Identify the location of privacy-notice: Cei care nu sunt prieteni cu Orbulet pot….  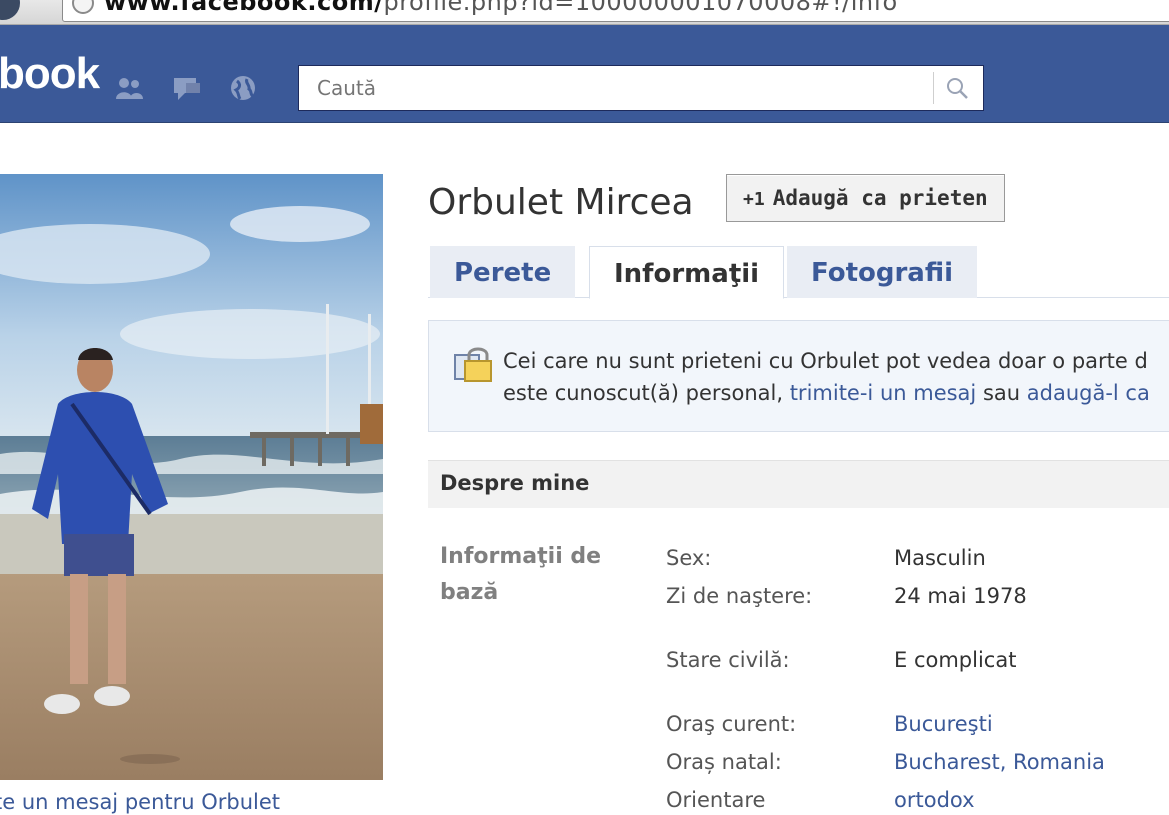
(798, 376).